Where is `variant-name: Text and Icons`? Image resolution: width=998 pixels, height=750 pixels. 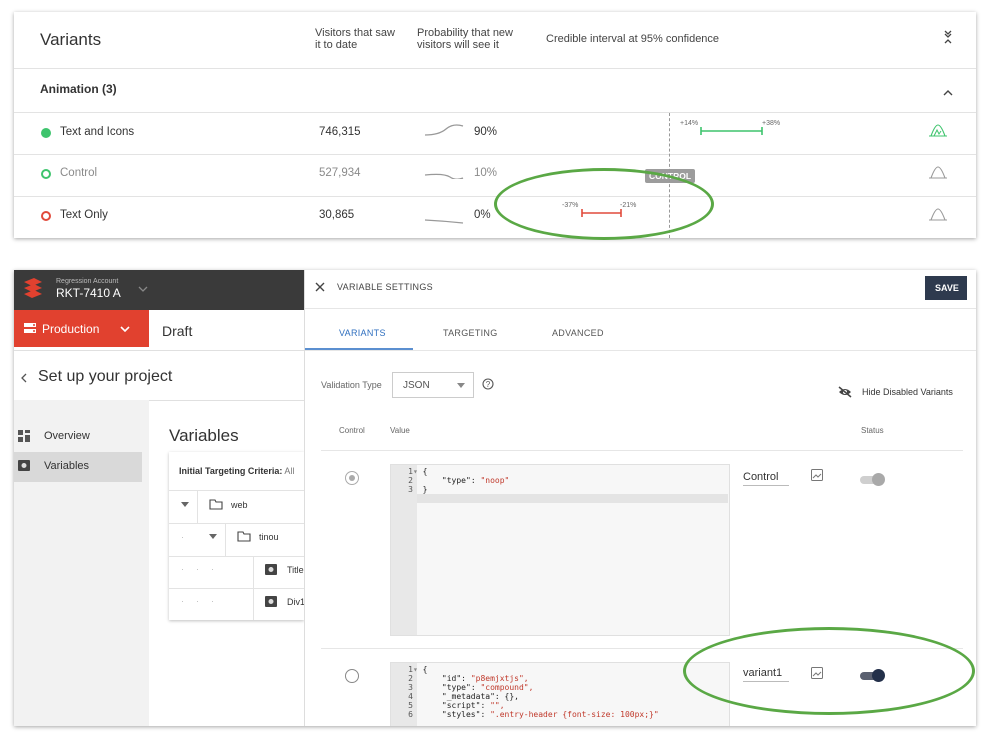
variant-name: Text and Icons is located at coordinates (97, 132).